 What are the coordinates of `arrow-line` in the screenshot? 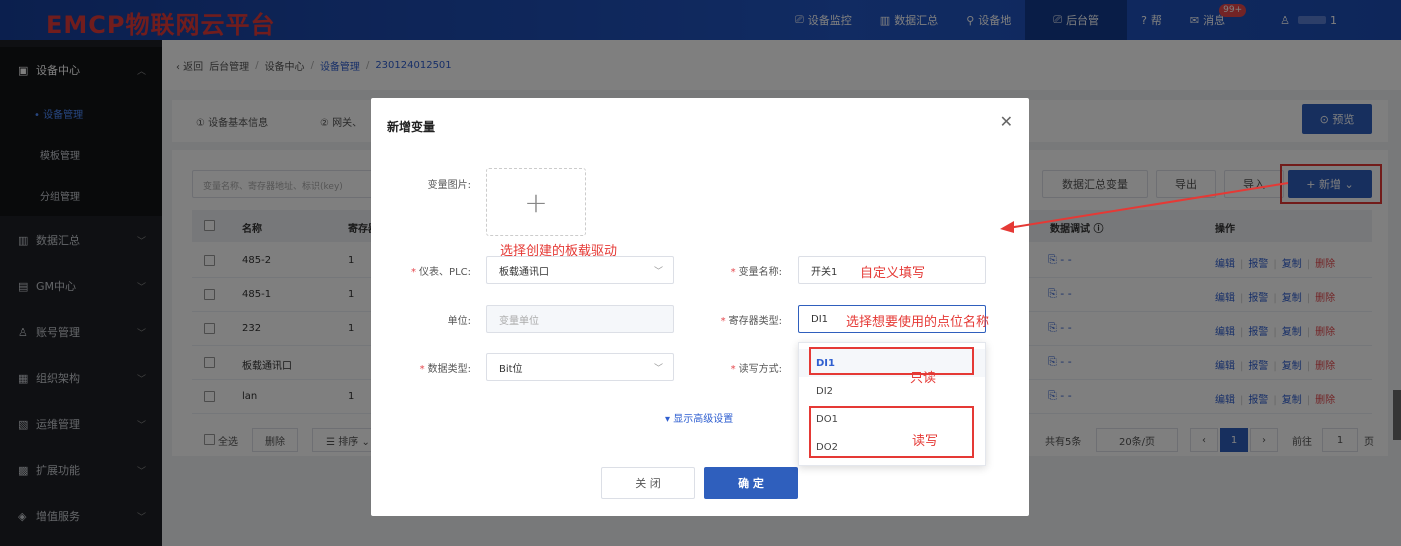 It's located at (1148, 205).